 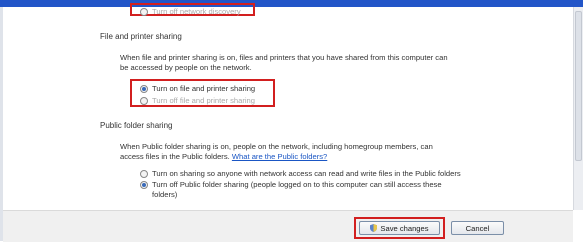 What do you see at coordinates (175, 156) in the screenshot?
I see `public-folder-sharing-description-line2: access files in the Public folders.` at bounding box center [175, 156].